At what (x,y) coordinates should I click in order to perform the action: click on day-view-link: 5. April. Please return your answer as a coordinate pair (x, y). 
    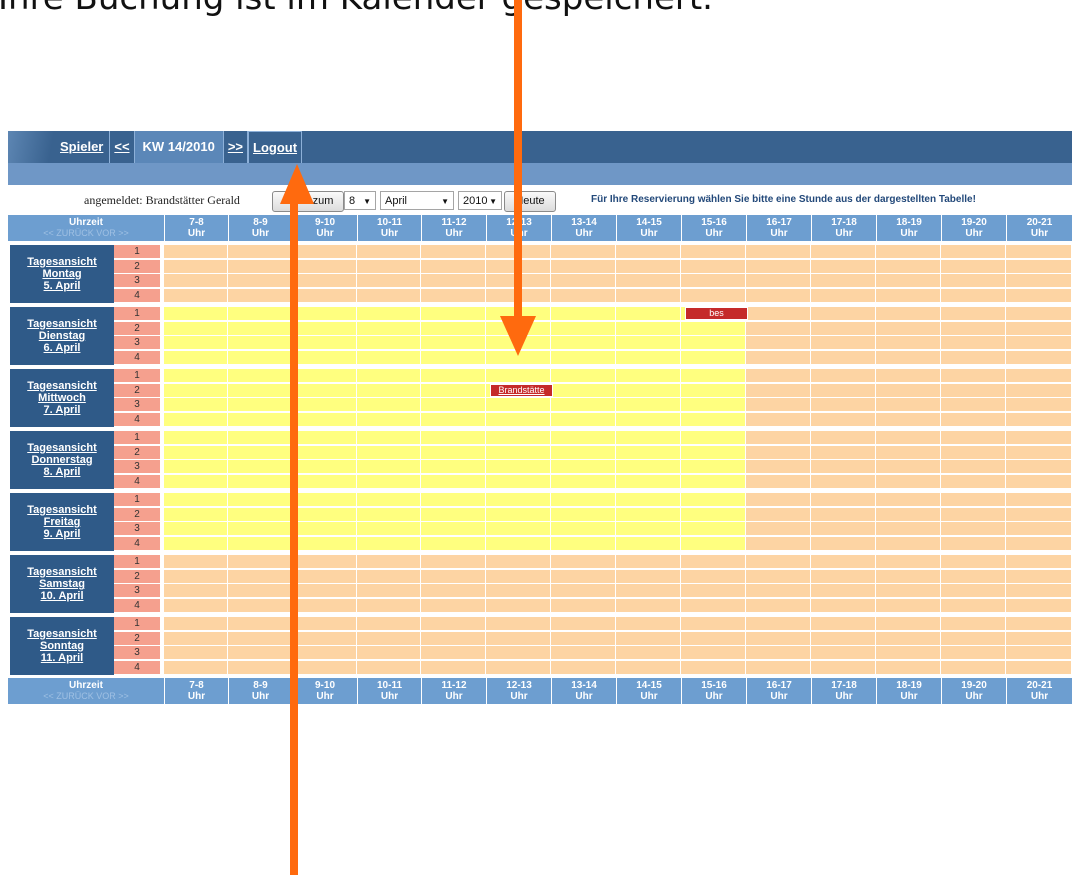
    Looking at the image, I should click on (62, 286).